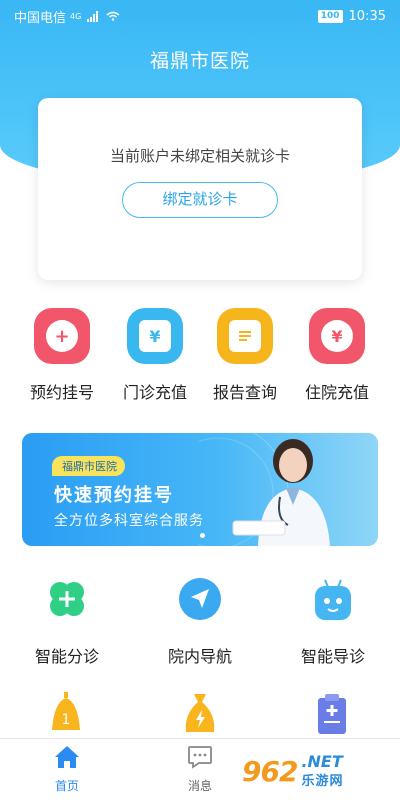 Image resolution: width=400 pixels, height=800 pixels. What do you see at coordinates (200, 16) in the screenshot?
I see `status-bar: 中国电信 4G 100 10:35` at bounding box center [200, 16].